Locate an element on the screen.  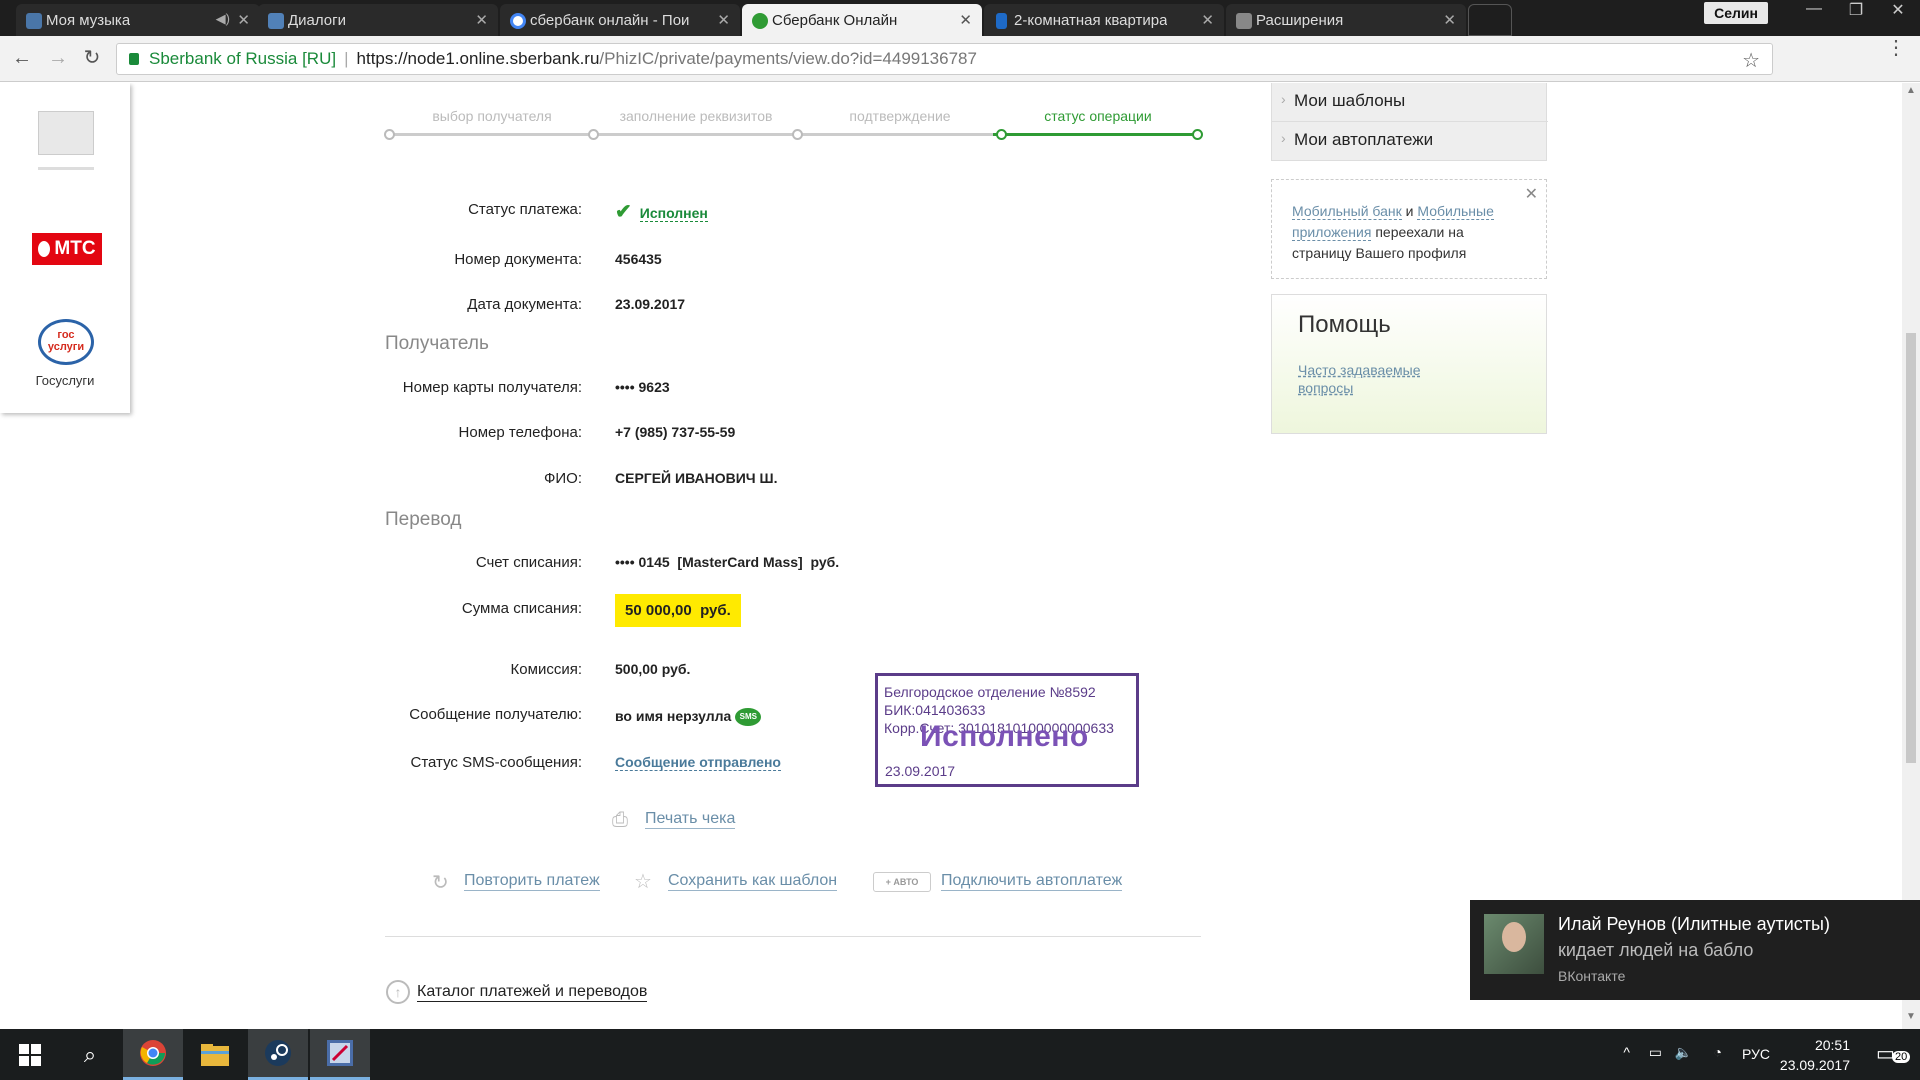
search-icon: ⌕ is located at coordinates (90, 1054).